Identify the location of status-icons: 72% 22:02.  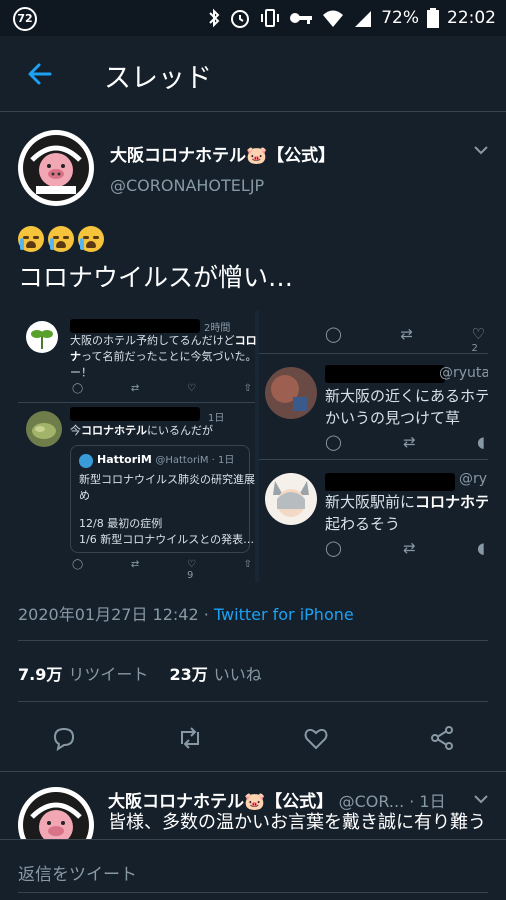
(351, 18).